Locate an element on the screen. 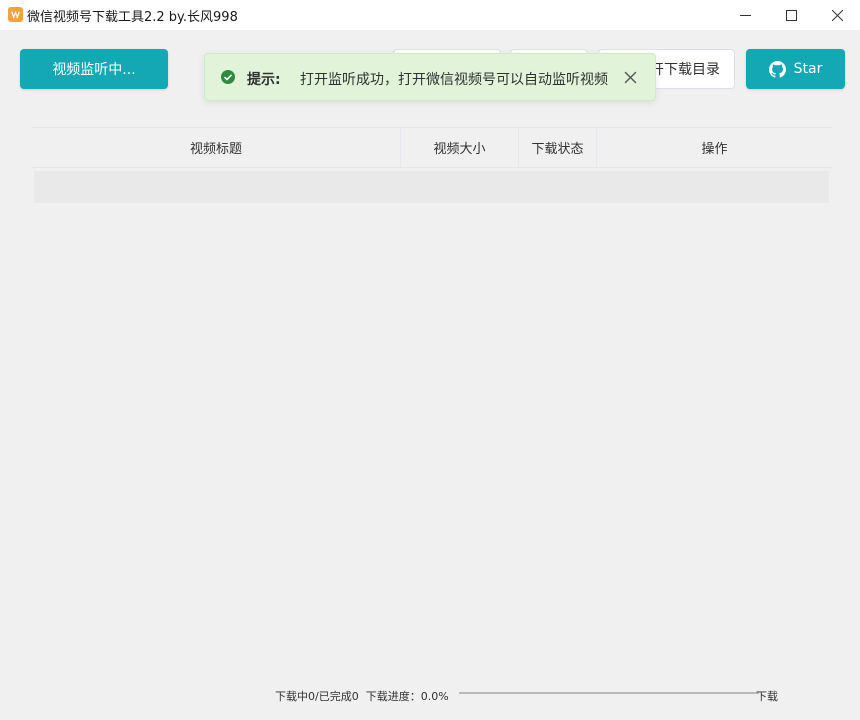  title-bar: 微信视频号下载工具2.2 by.长风998 is located at coordinates (430, 15).